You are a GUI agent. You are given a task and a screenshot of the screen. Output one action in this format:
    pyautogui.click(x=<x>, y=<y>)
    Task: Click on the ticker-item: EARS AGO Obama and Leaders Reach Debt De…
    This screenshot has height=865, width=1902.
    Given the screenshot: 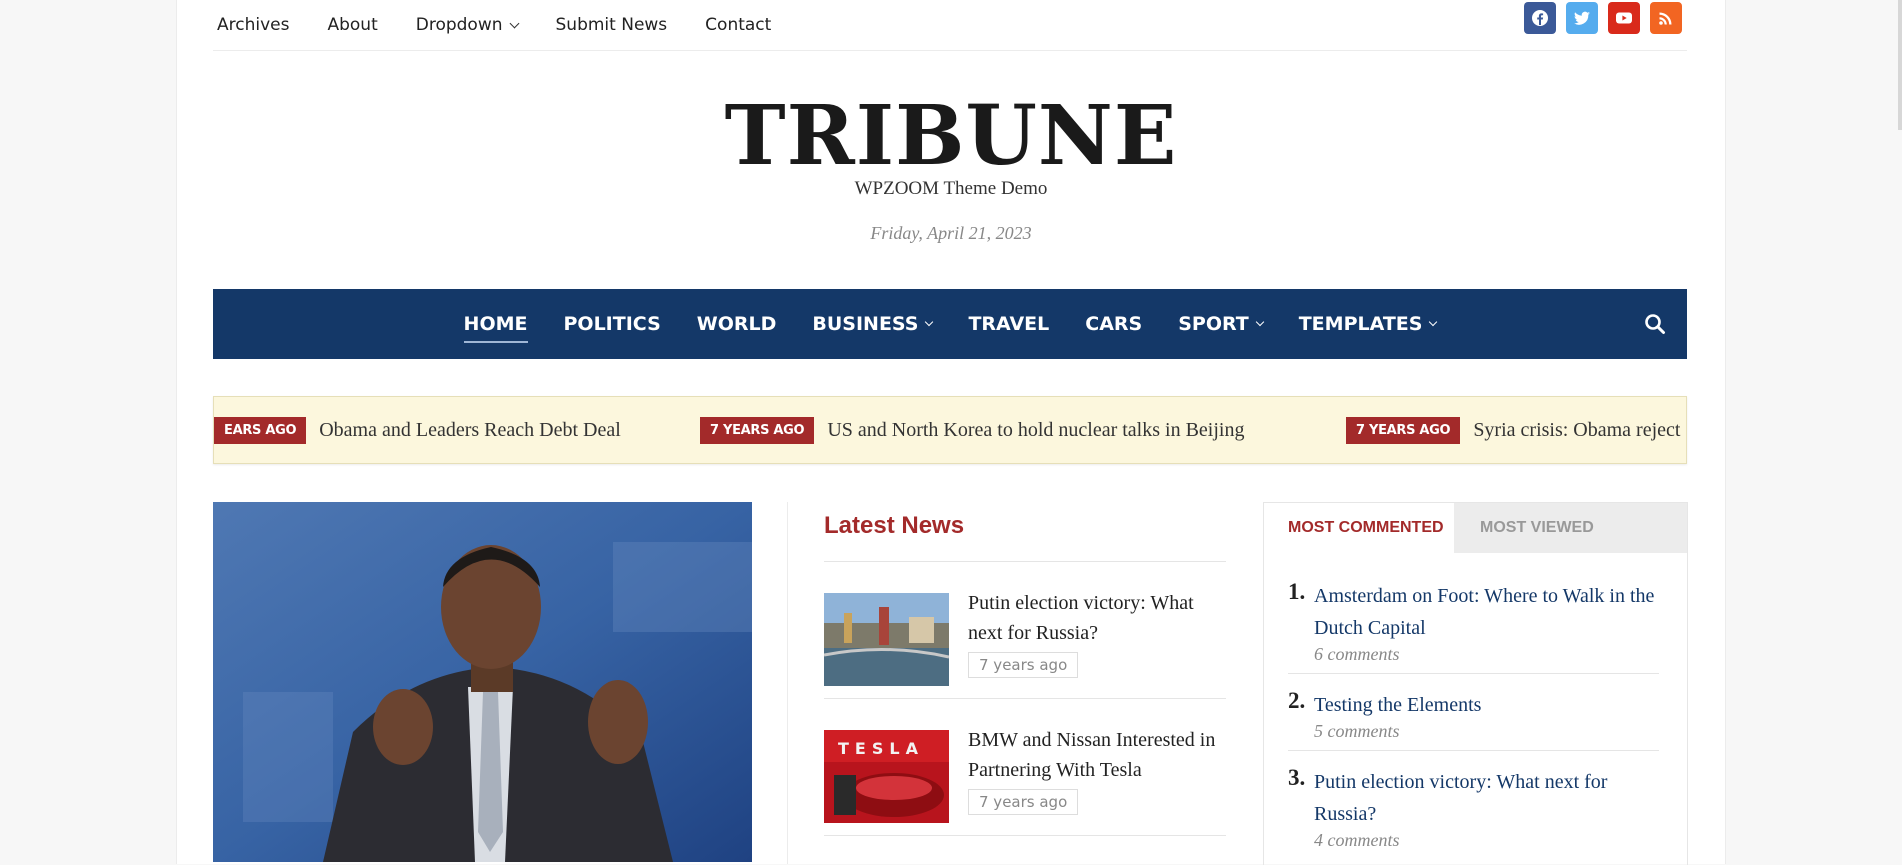 What is the action you would take?
    pyautogui.click(x=417, y=430)
    